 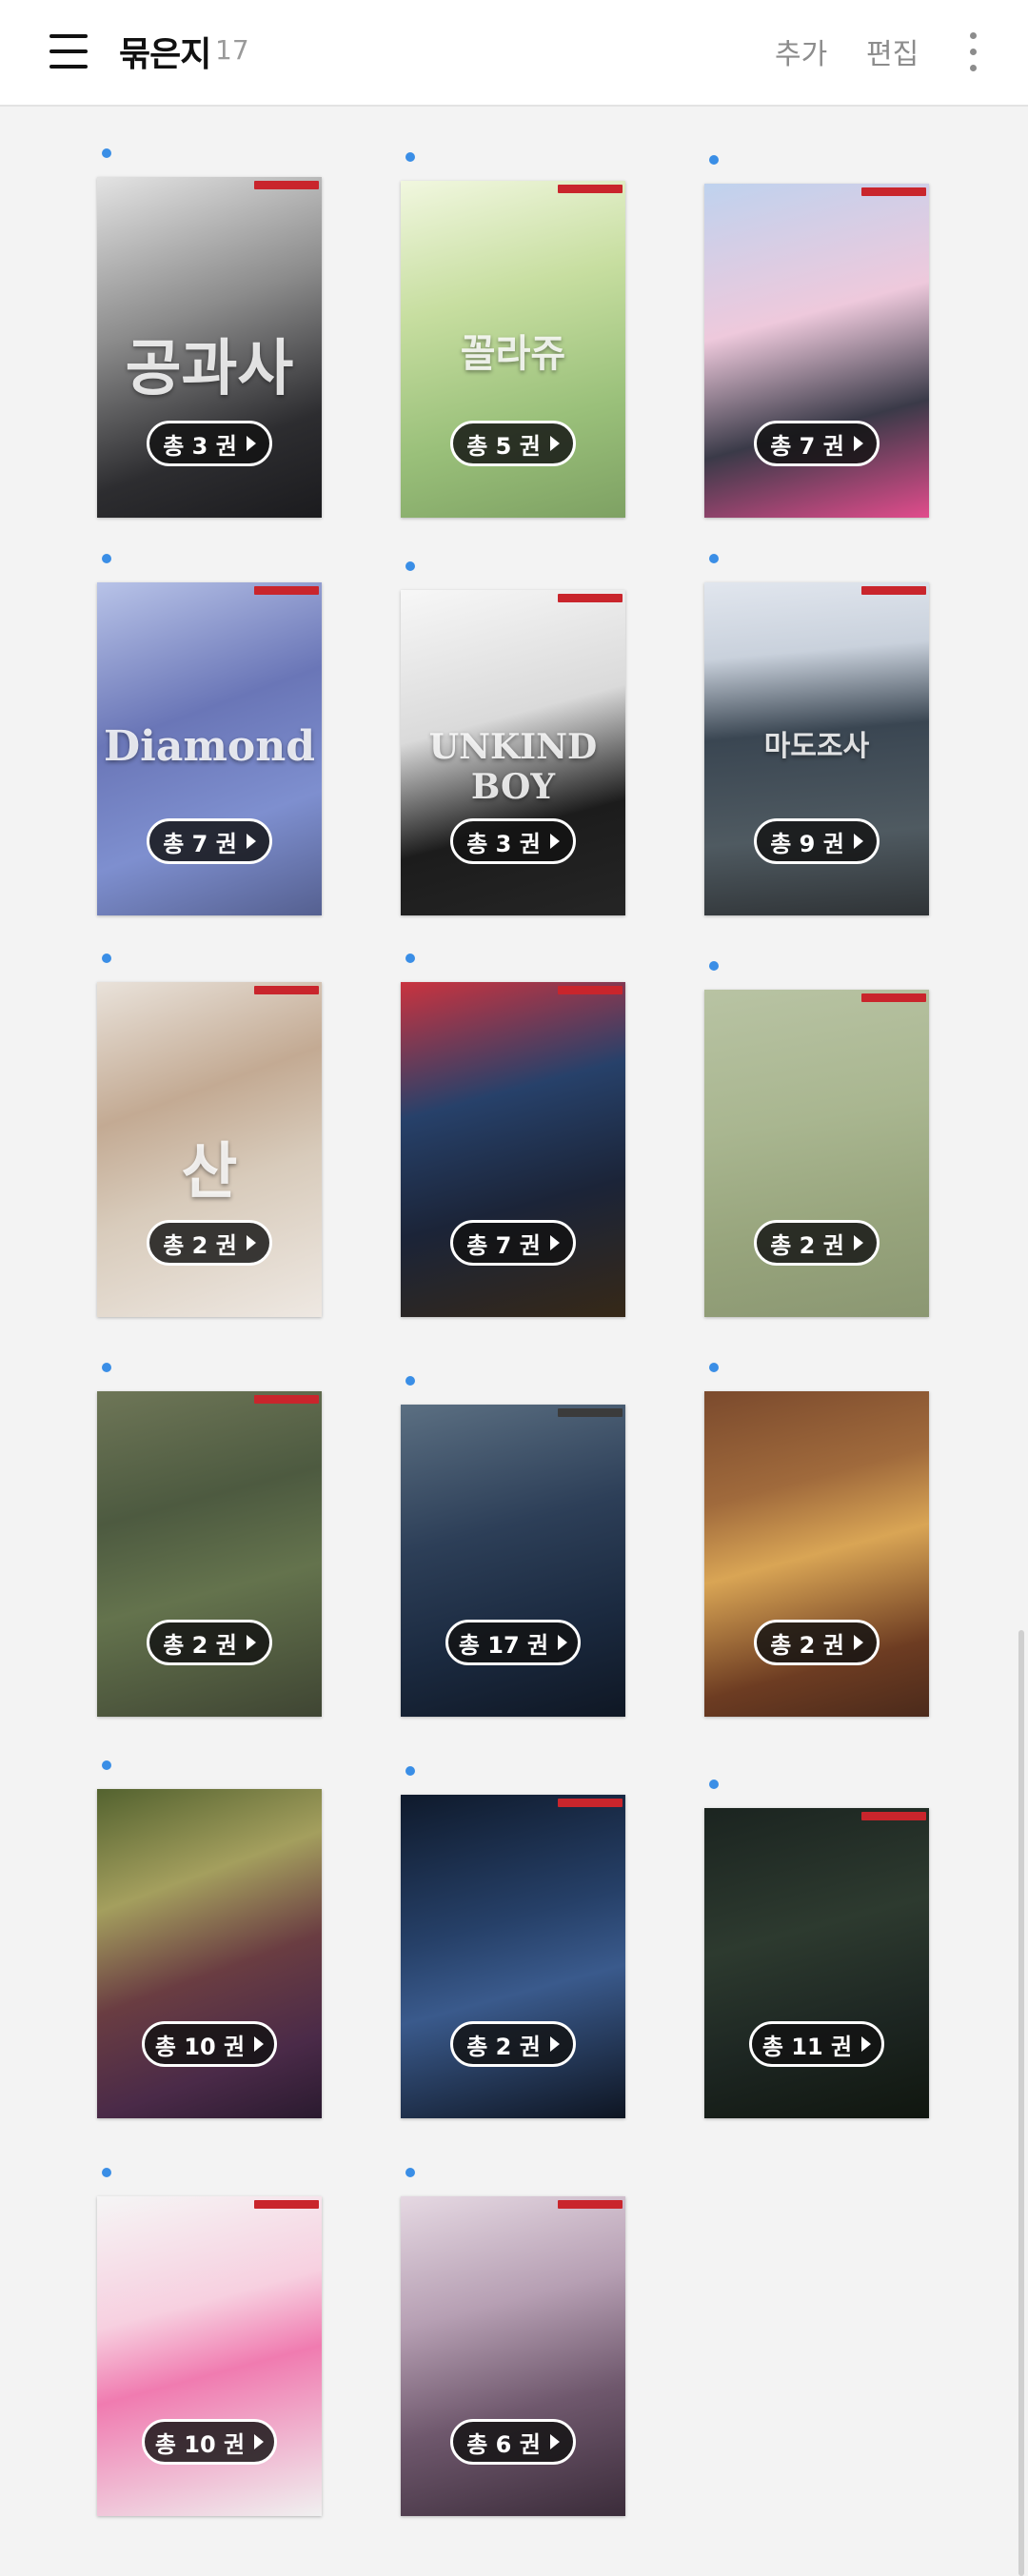 I want to click on volume-count-badge: 총 9 권, so click(x=817, y=841).